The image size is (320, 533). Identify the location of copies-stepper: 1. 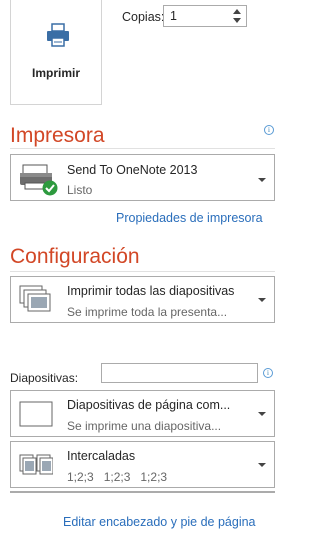
(205, 16).